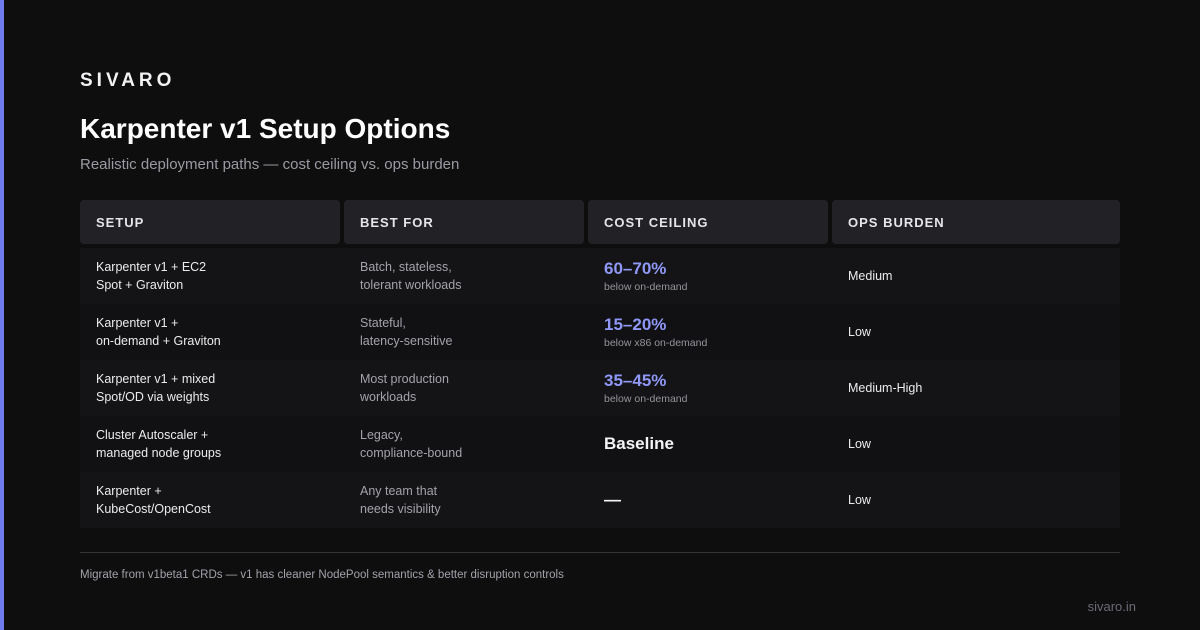 The height and width of the screenshot is (630, 1200). What do you see at coordinates (158, 332) in the screenshot?
I see `setup-cell: Karpenter v1 + on-demand + Graviton` at bounding box center [158, 332].